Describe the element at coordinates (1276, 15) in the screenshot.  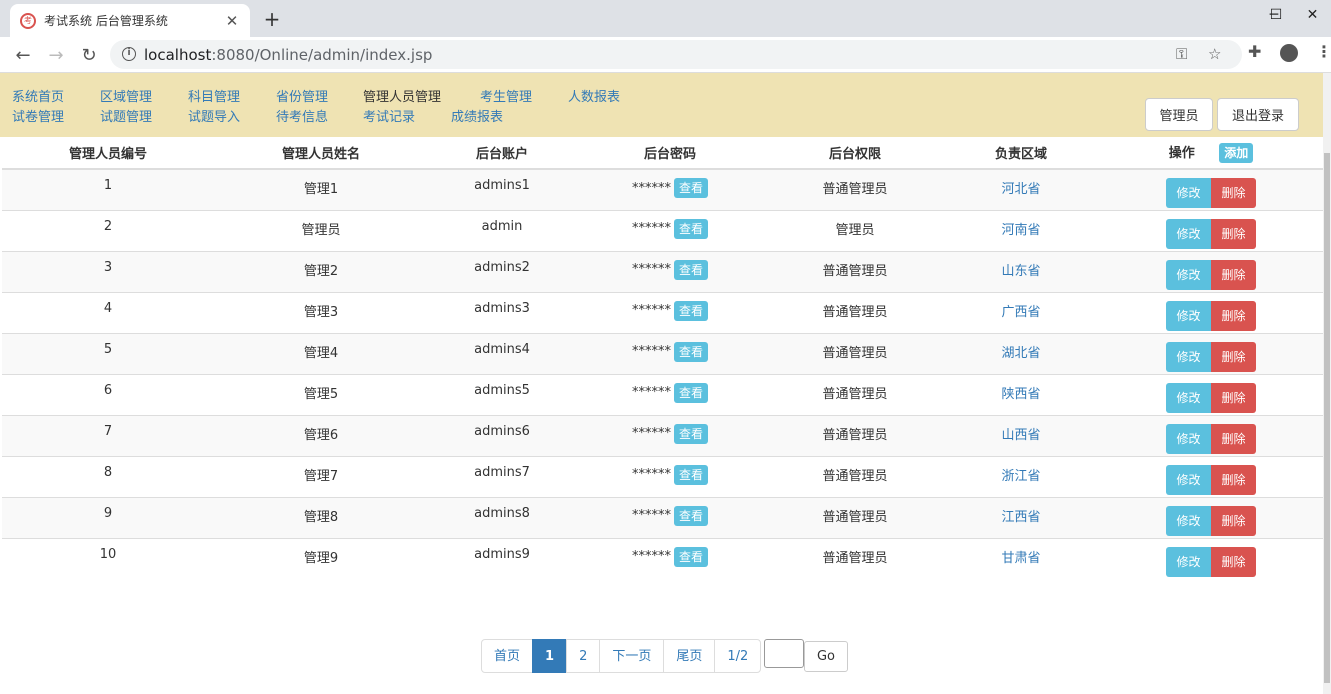
I see `maximize-window-icon: ☐` at that location.